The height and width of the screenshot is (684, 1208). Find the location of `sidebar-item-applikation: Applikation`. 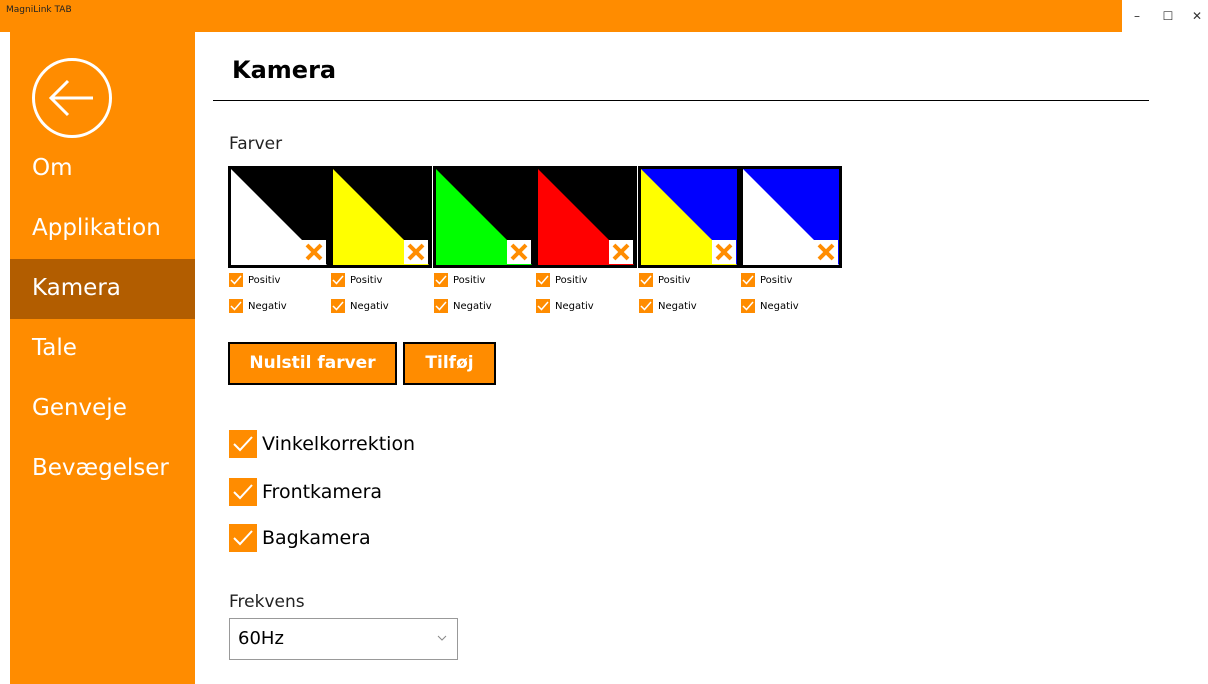

sidebar-item-applikation: Applikation is located at coordinates (102, 229).